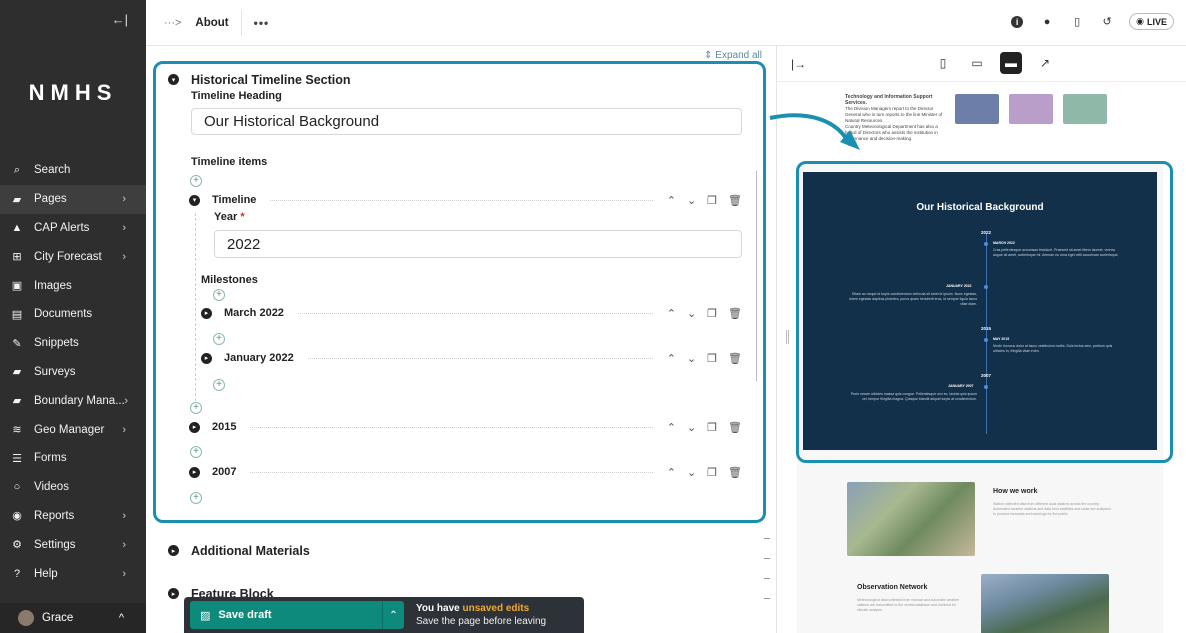  What do you see at coordinates (229, 280) in the screenshot?
I see `milestones-label: Milestones` at bounding box center [229, 280].